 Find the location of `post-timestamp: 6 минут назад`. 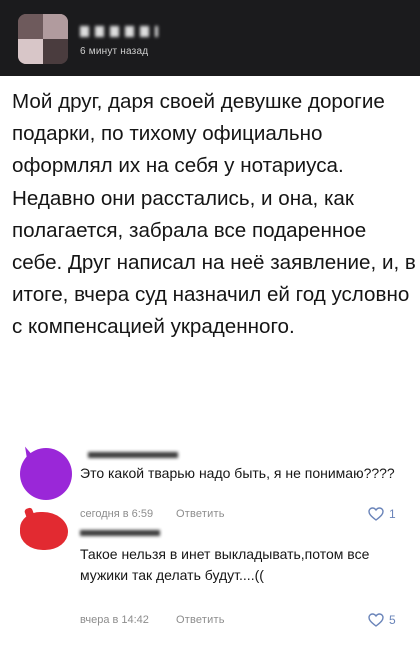

post-timestamp: 6 минут назад is located at coordinates (114, 51).